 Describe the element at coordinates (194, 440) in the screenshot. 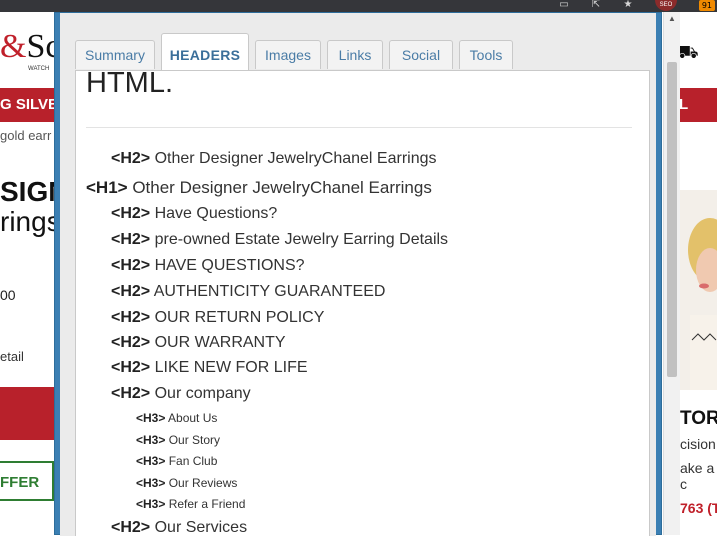

I see `header-text: Our Story` at that location.